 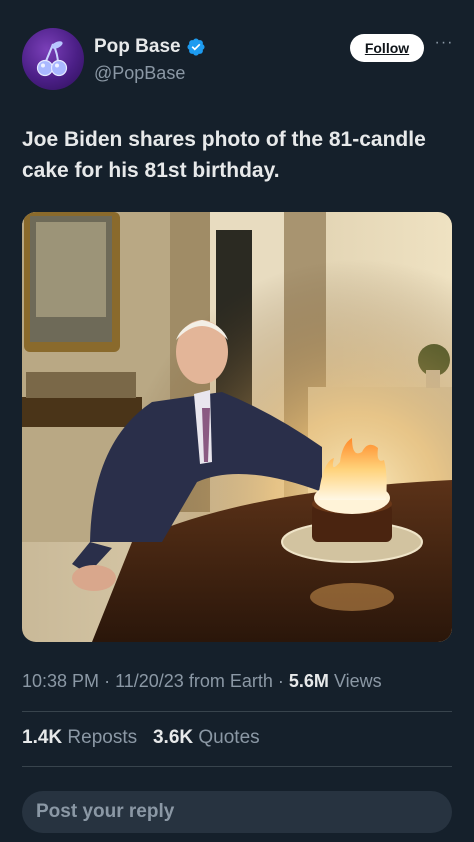 What do you see at coordinates (237, 60) in the screenshot?
I see `tweet-header: Pop Base @PopBase Follow ···` at bounding box center [237, 60].